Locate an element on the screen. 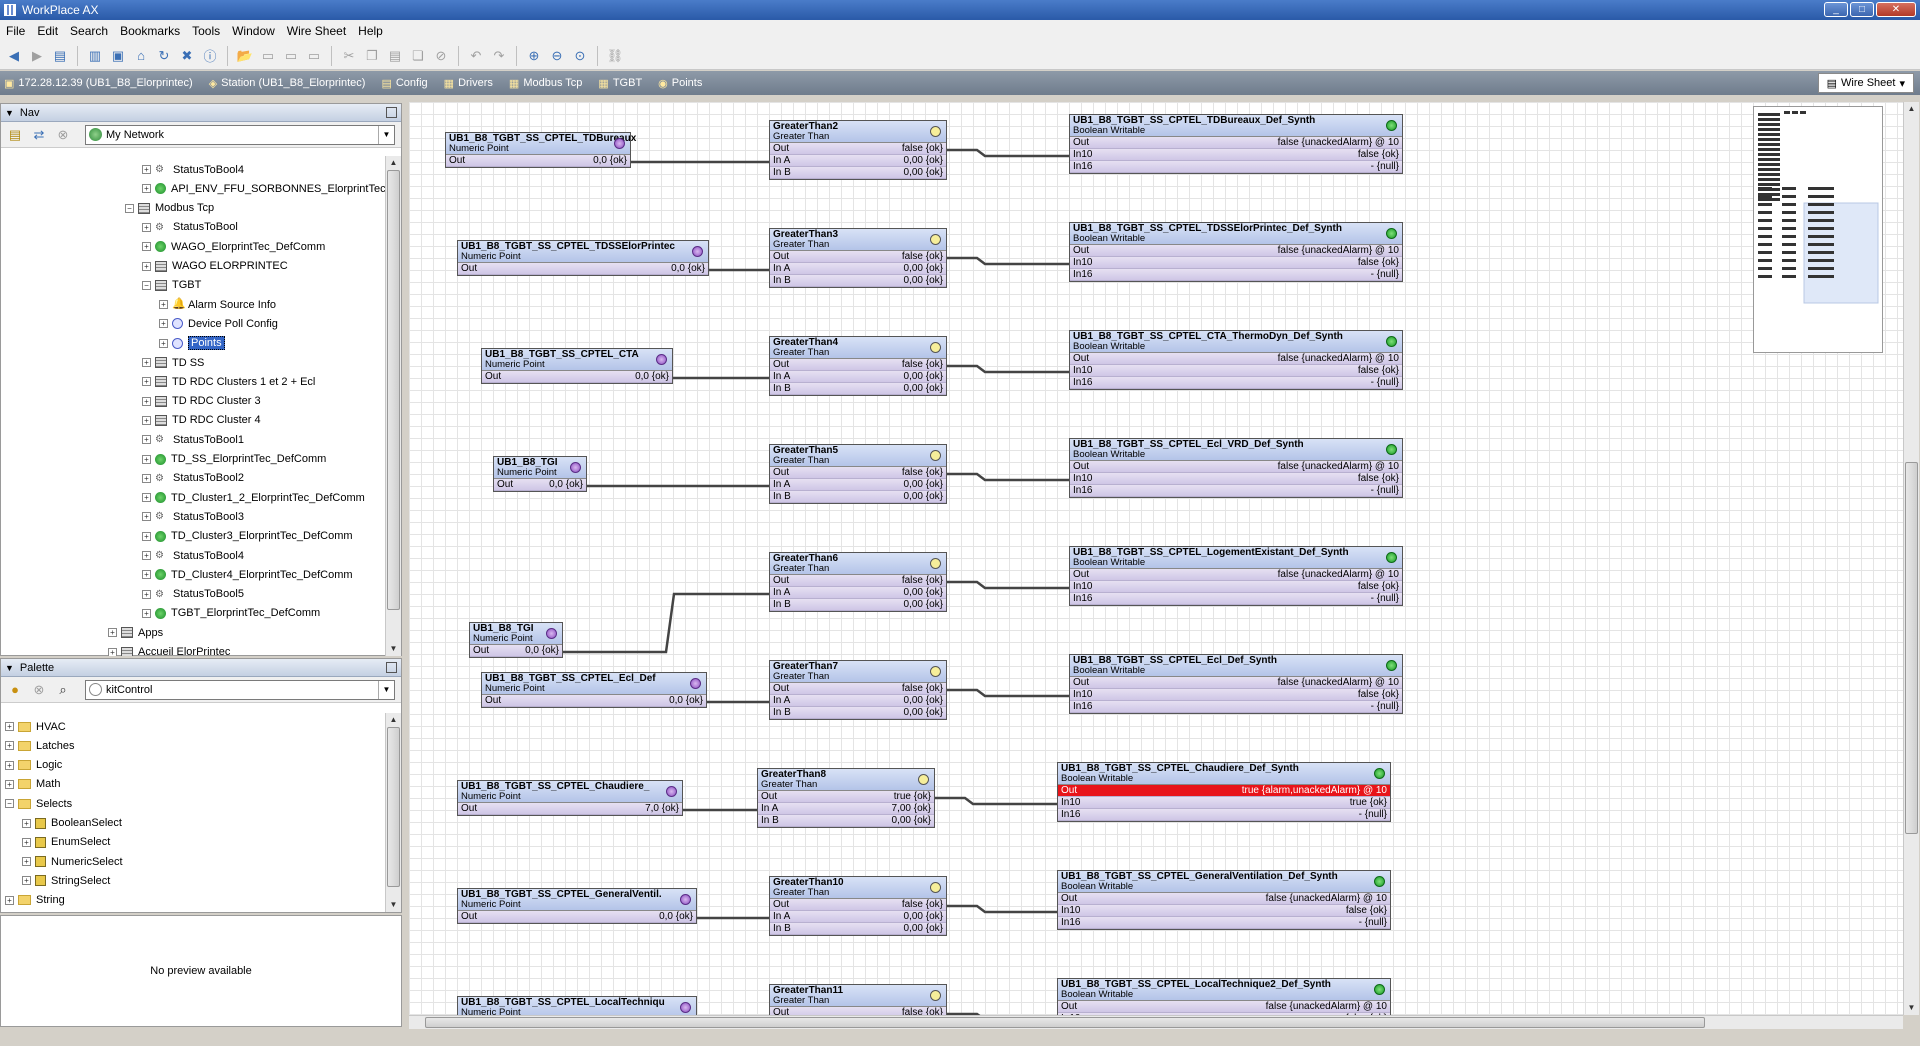 The height and width of the screenshot is (1046, 1920). forward-icon: ▶ is located at coordinates (37, 56).